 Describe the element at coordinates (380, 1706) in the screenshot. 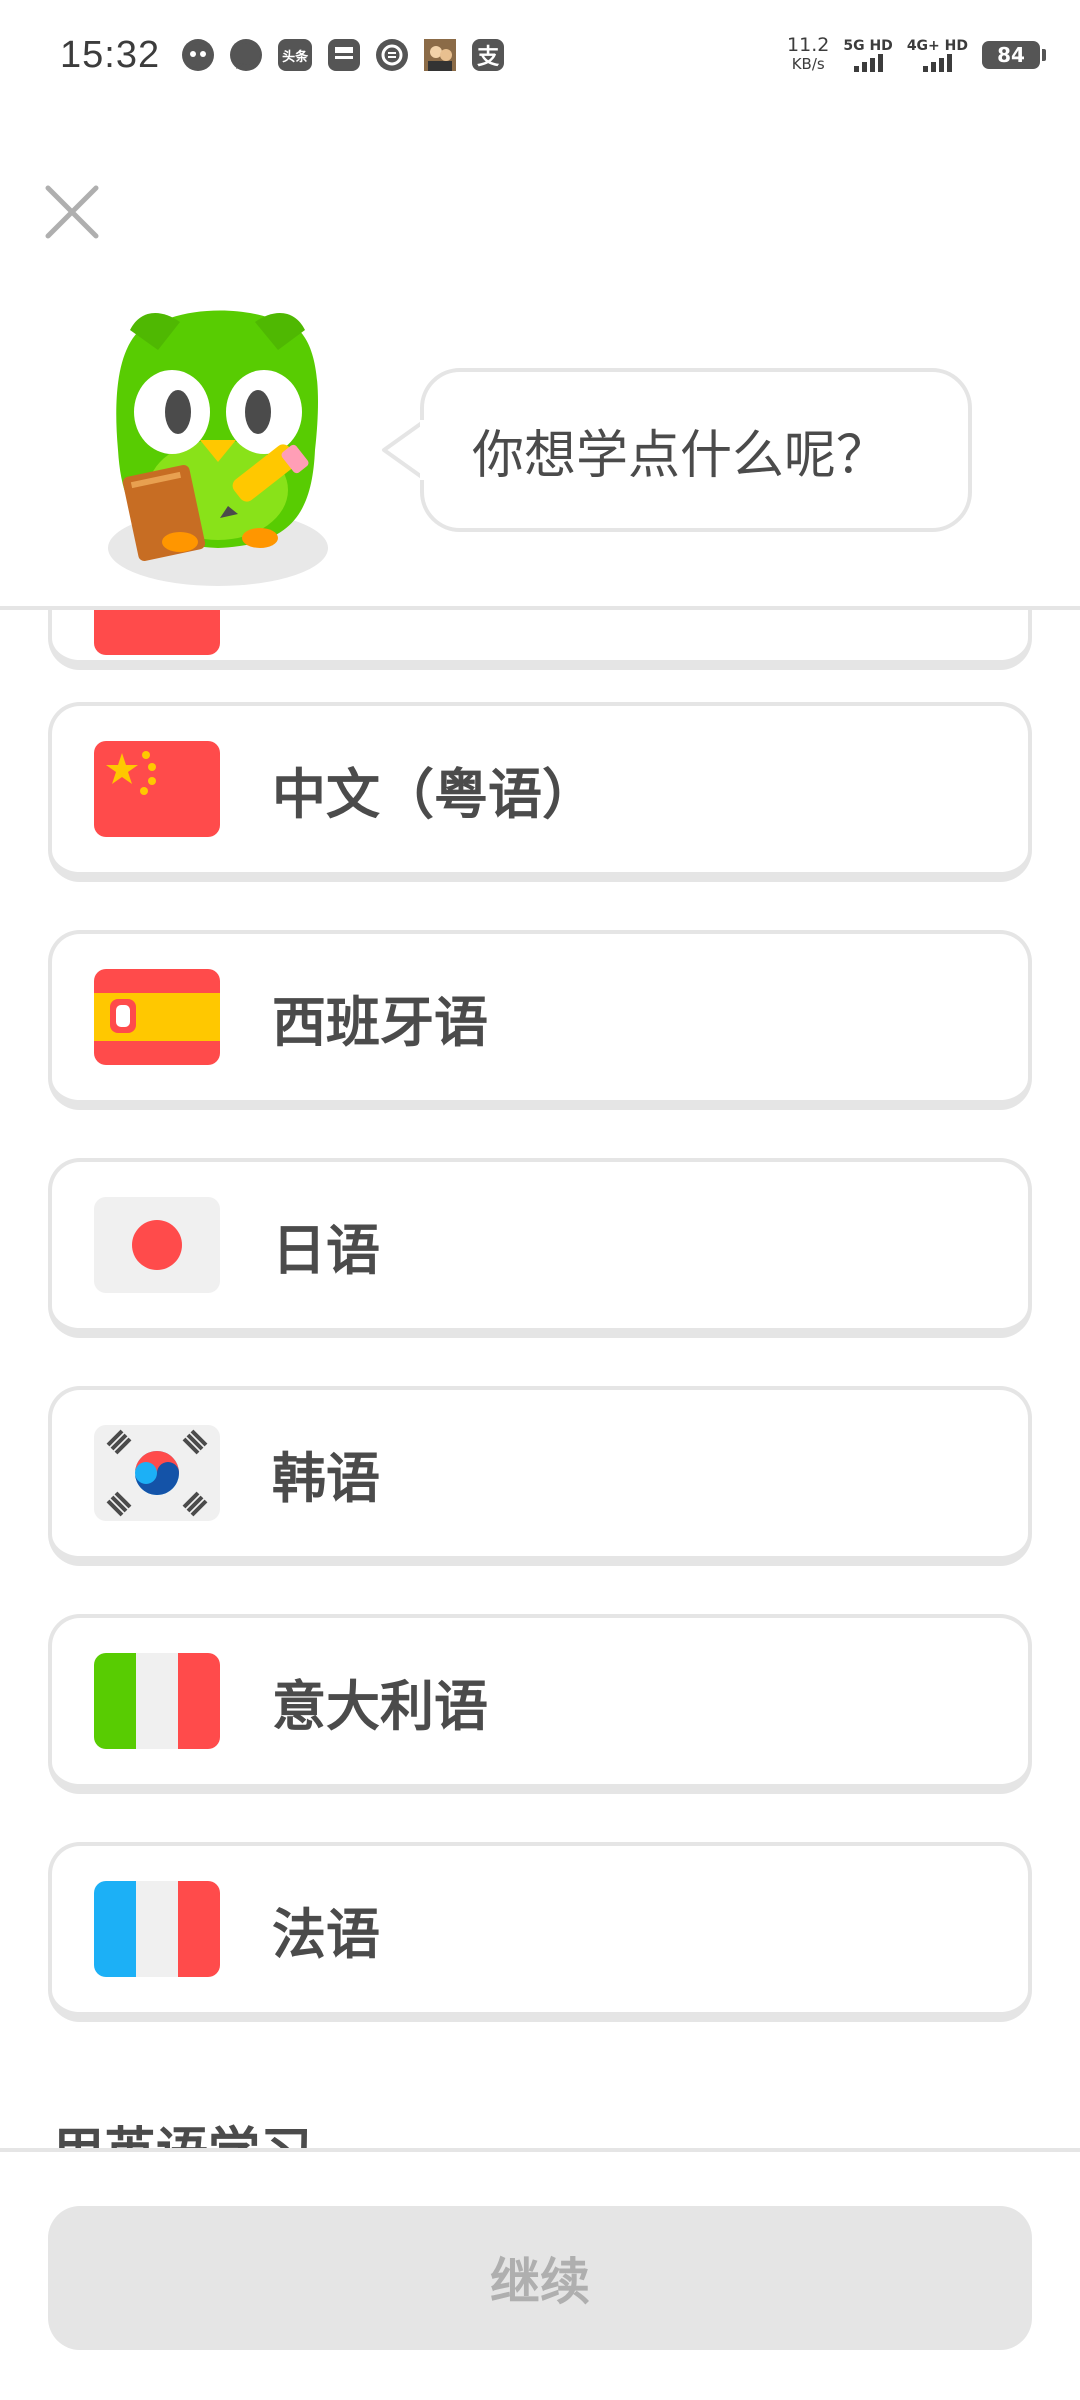

I see `language-label: 意大利语` at that location.